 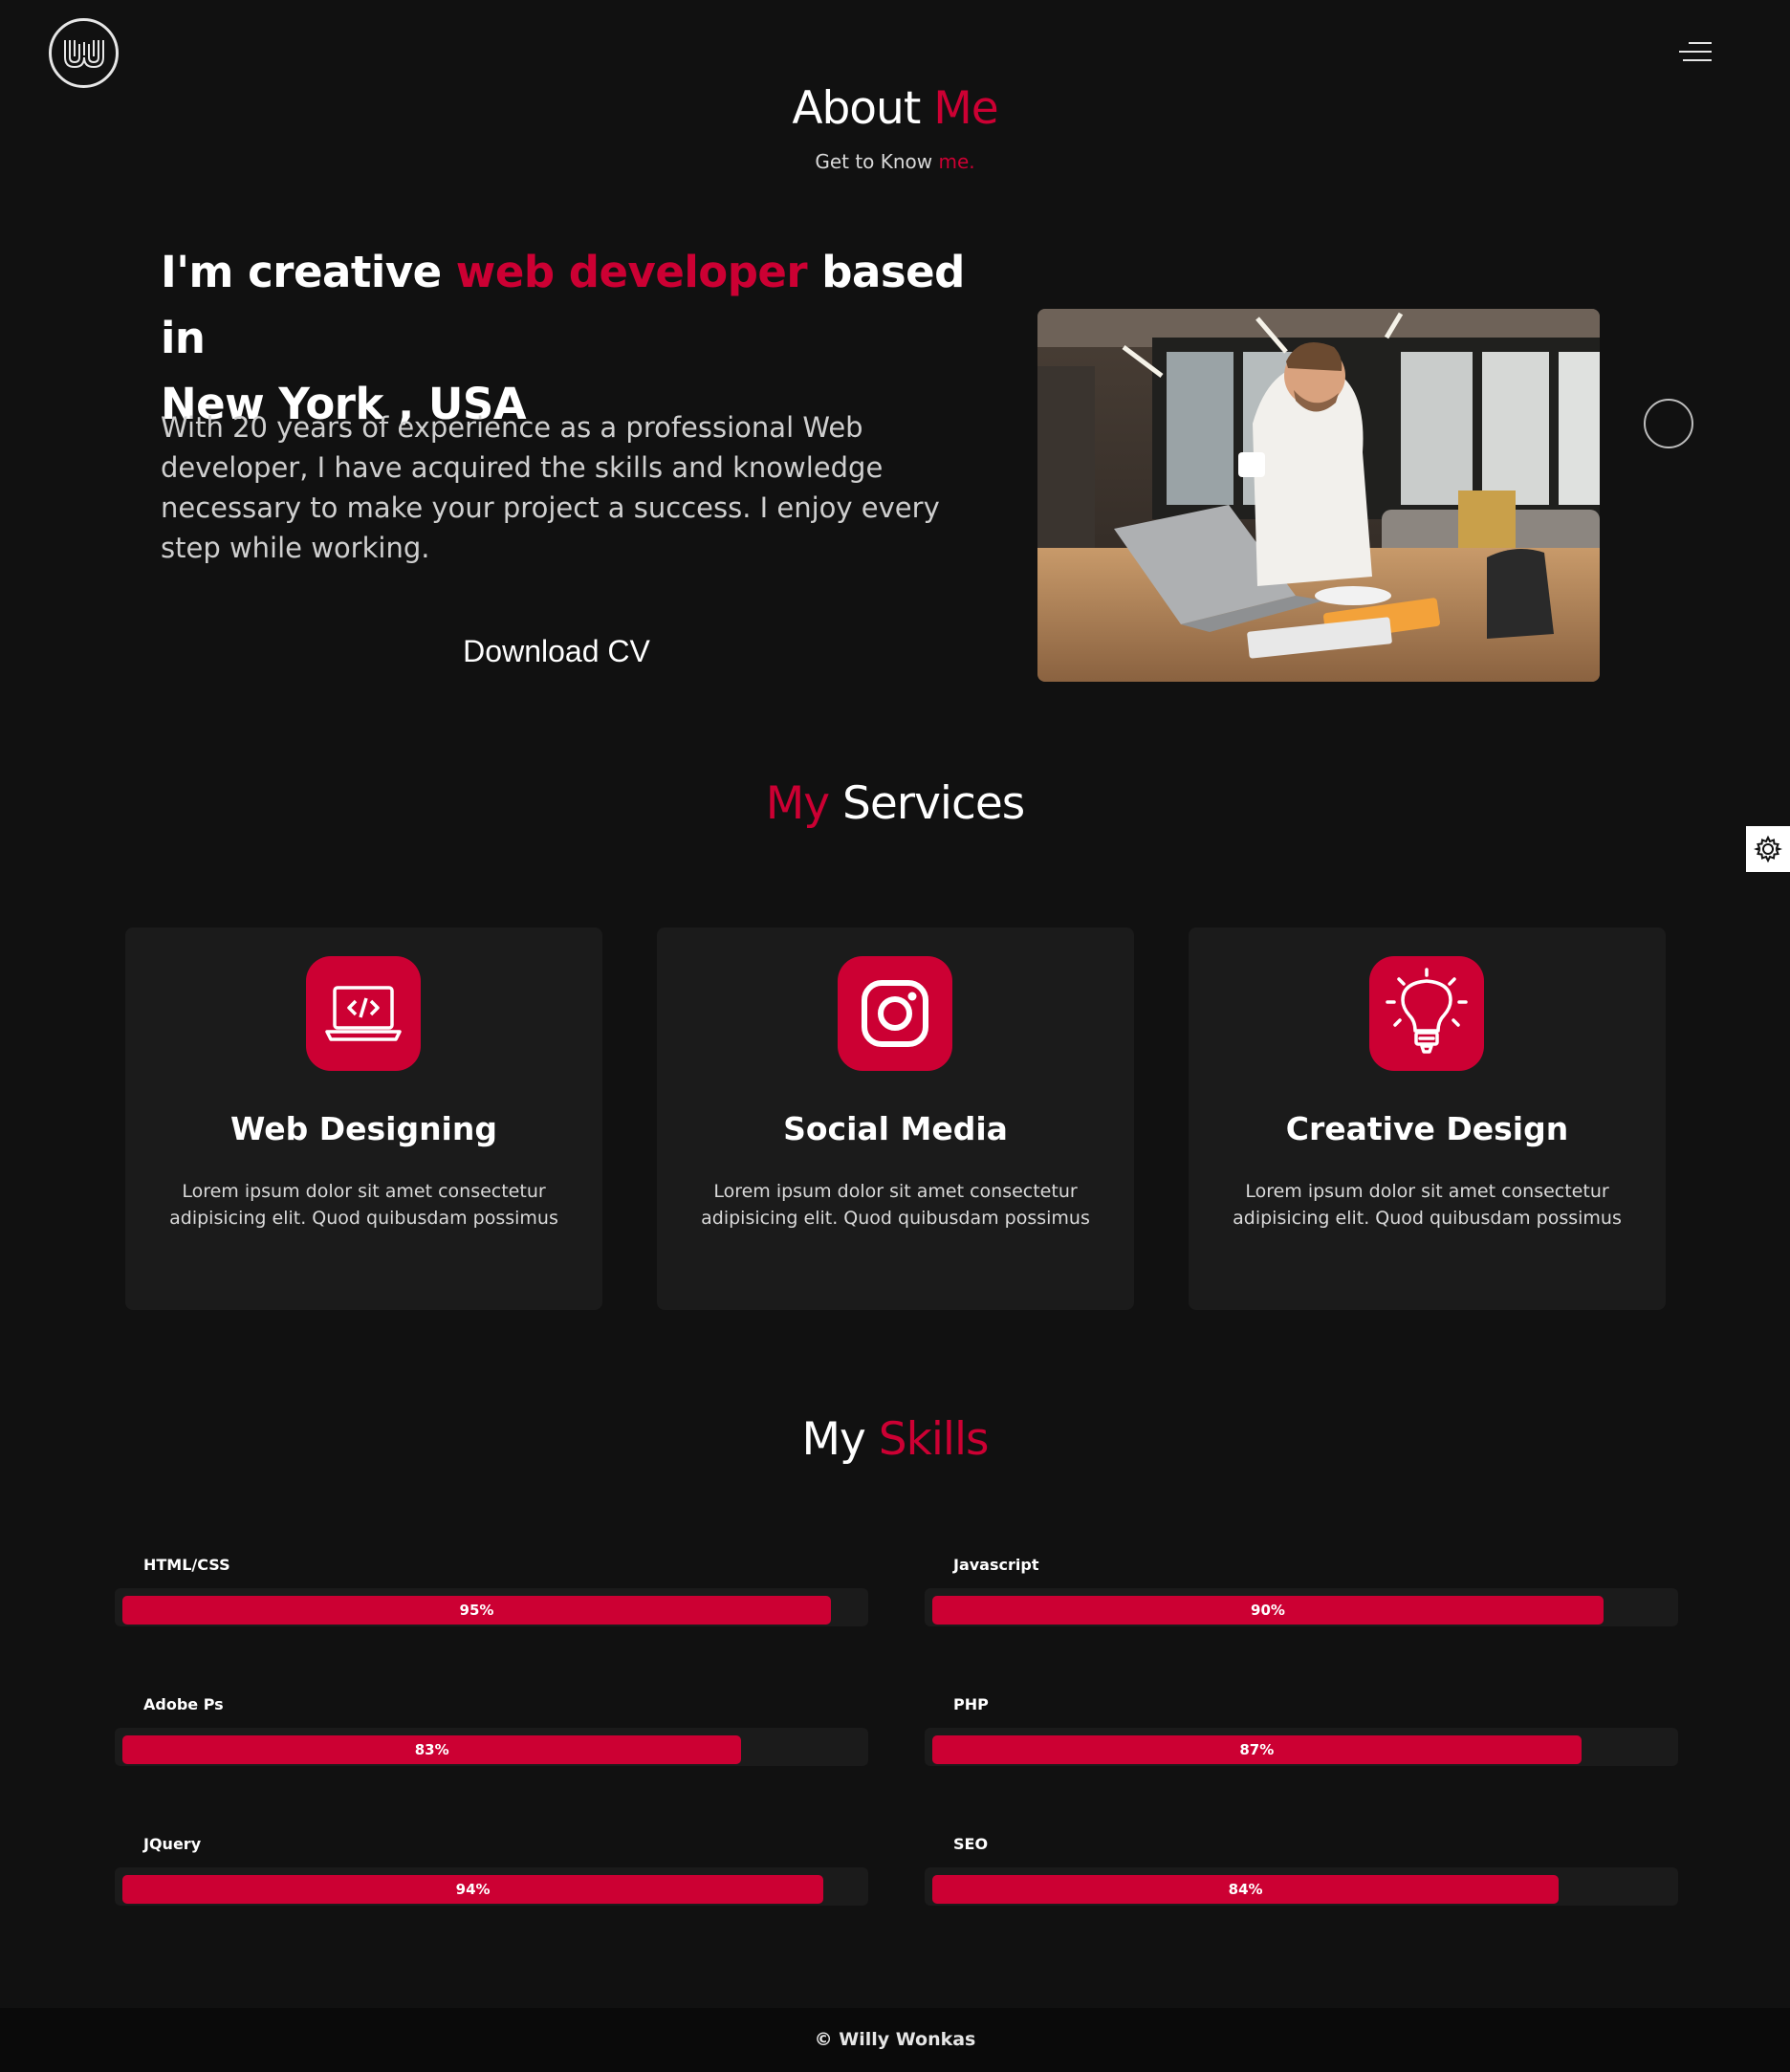 I want to click on skill-track: 87%, so click(x=1302, y=1747).